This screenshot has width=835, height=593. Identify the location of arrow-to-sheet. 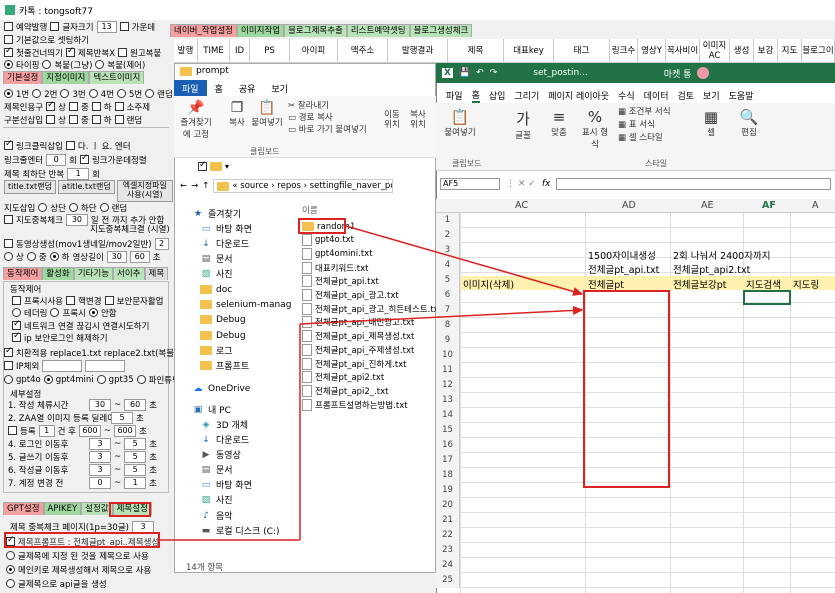
(441, 315).